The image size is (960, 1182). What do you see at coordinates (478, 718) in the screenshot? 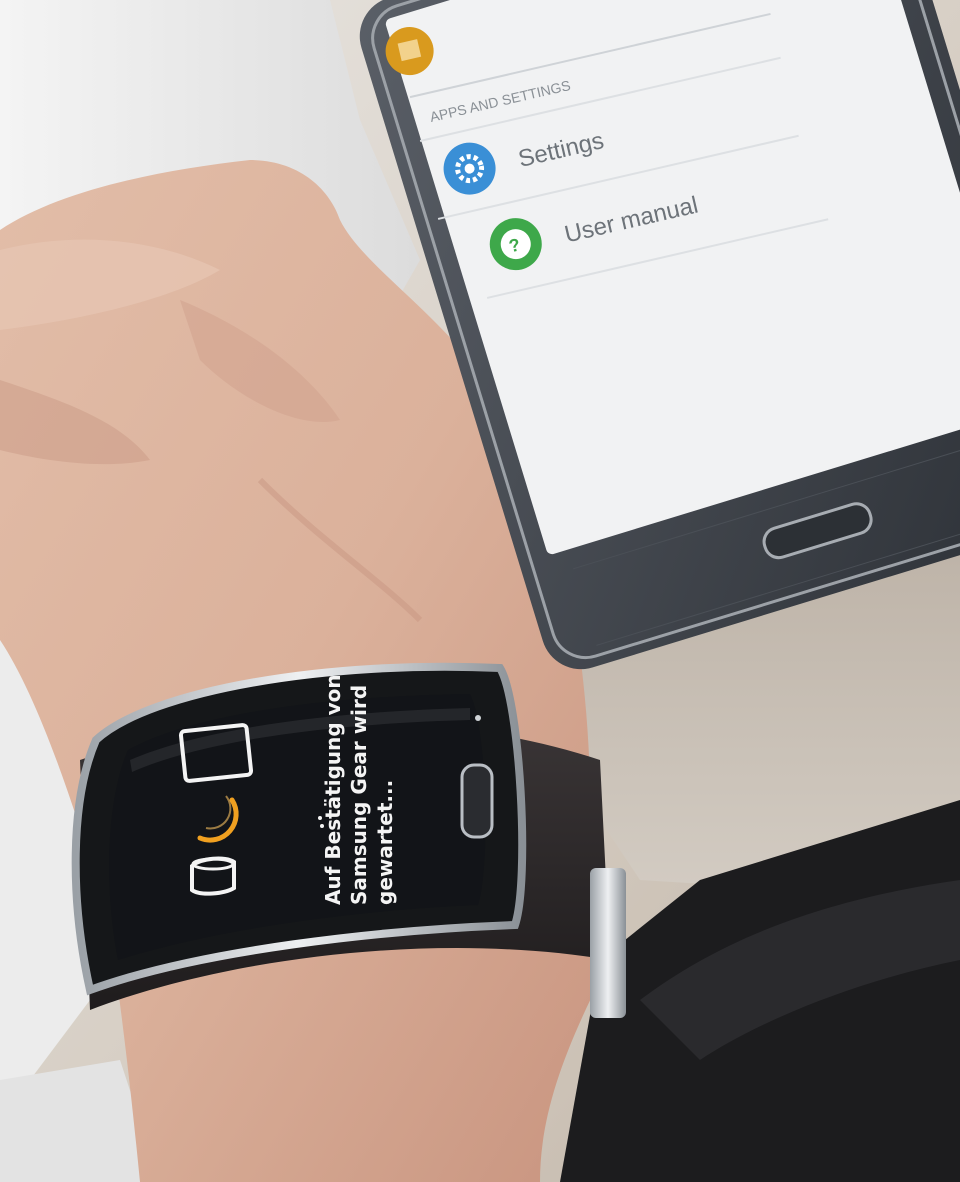
I see `watch-sensor` at bounding box center [478, 718].